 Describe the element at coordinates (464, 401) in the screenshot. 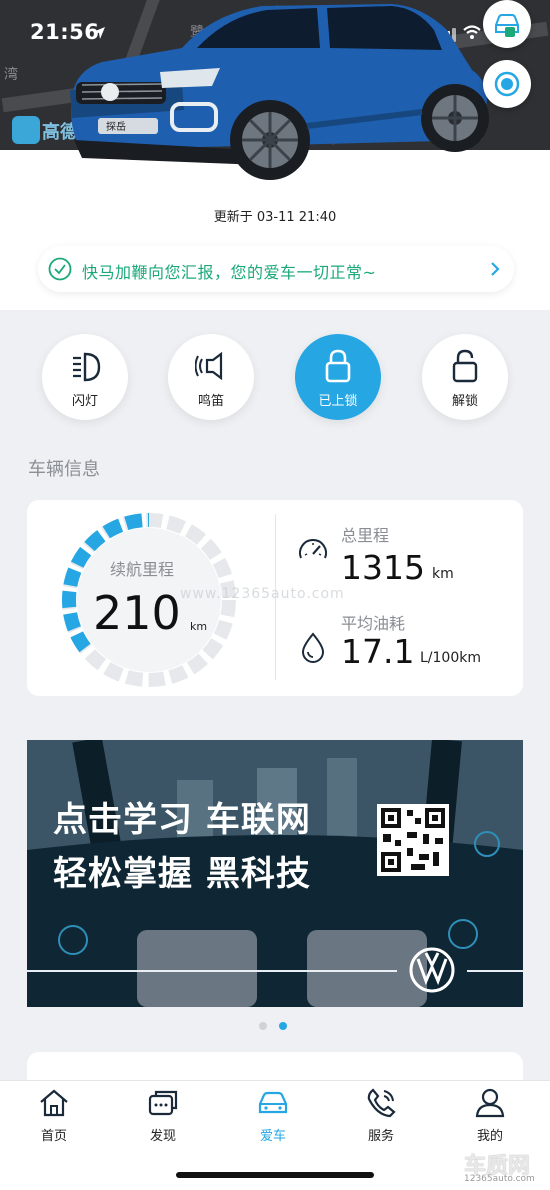

I see `unlock-label: 解锁` at that location.